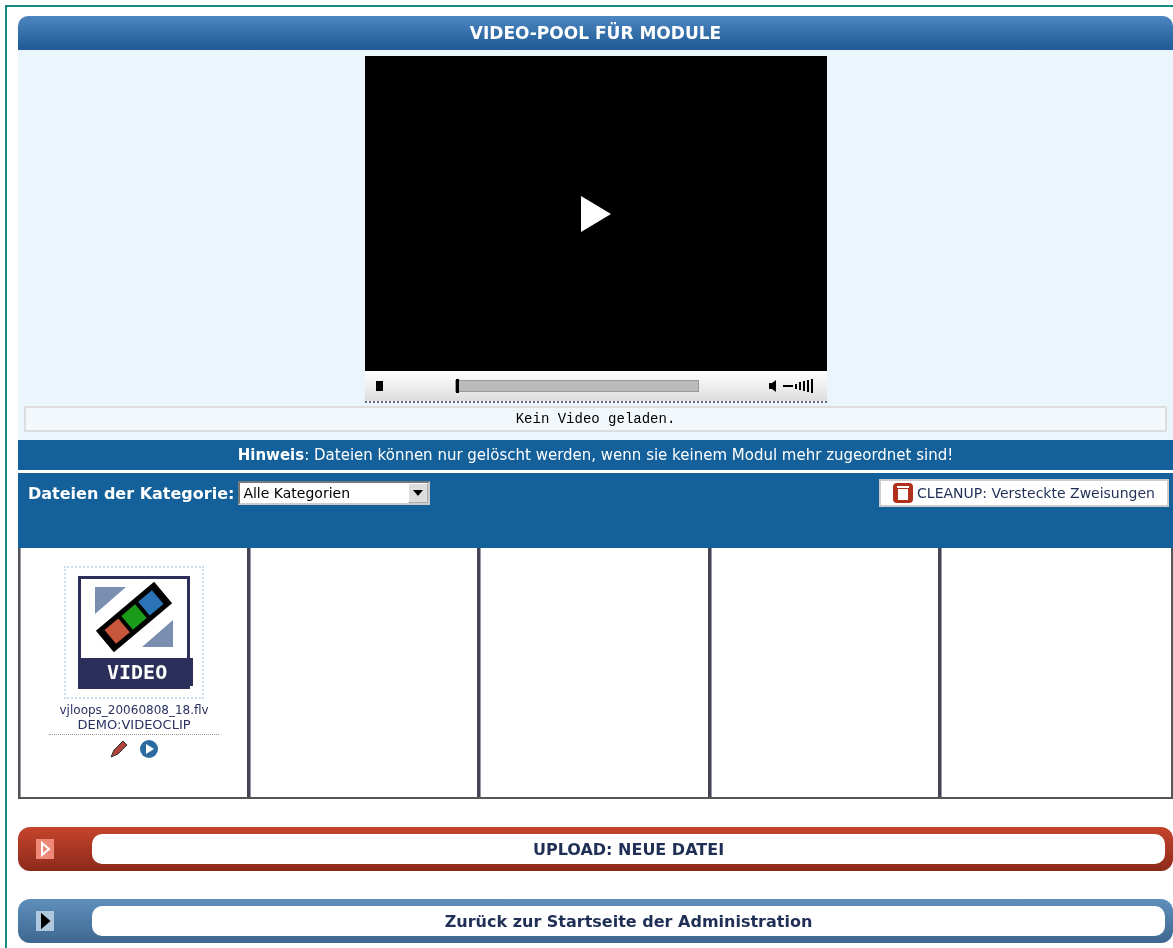  Describe the element at coordinates (131, 493) in the screenshot. I see `category-label: Dateien der Kategorie:` at that location.